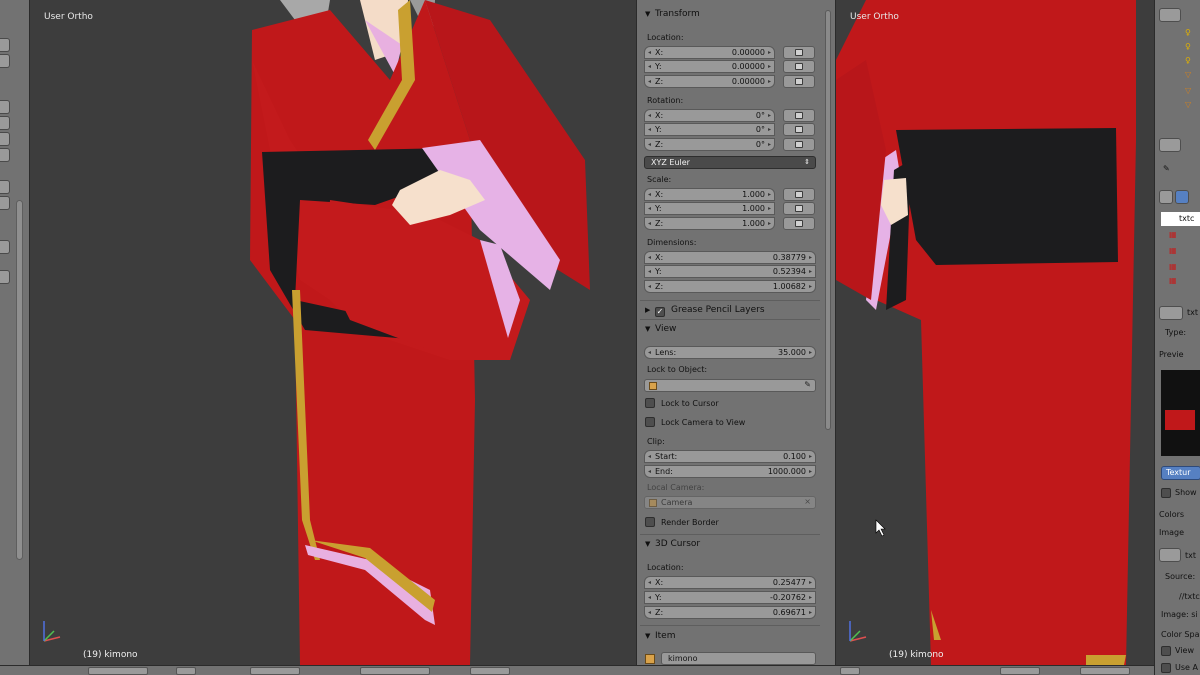  What do you see at coordinates (656, 441) in the screenshot?
I see `clip-label: Clip:` at bounding box center [656, 441].